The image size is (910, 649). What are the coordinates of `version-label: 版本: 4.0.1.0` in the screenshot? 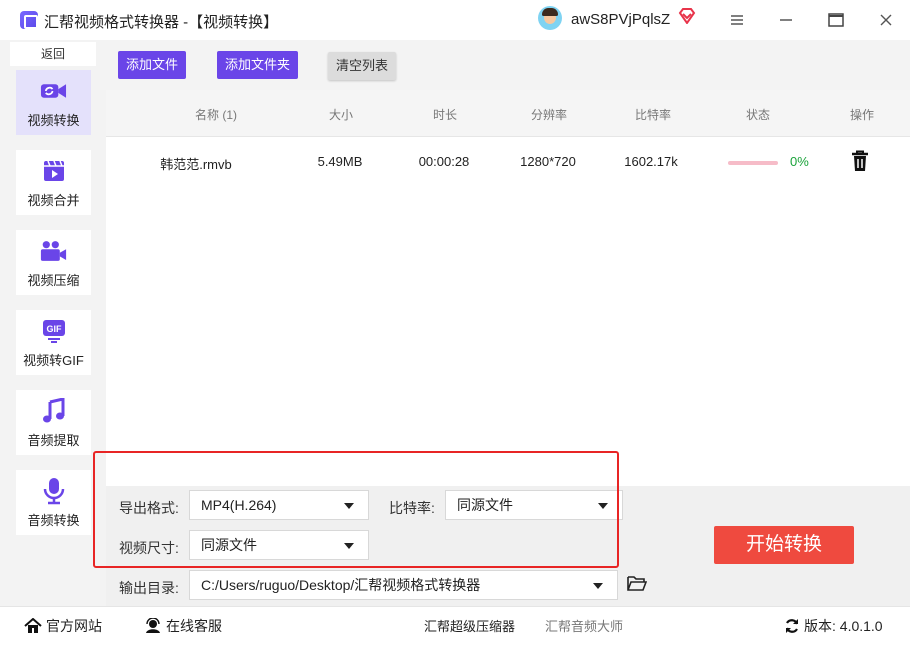 It's located at (843, 626).